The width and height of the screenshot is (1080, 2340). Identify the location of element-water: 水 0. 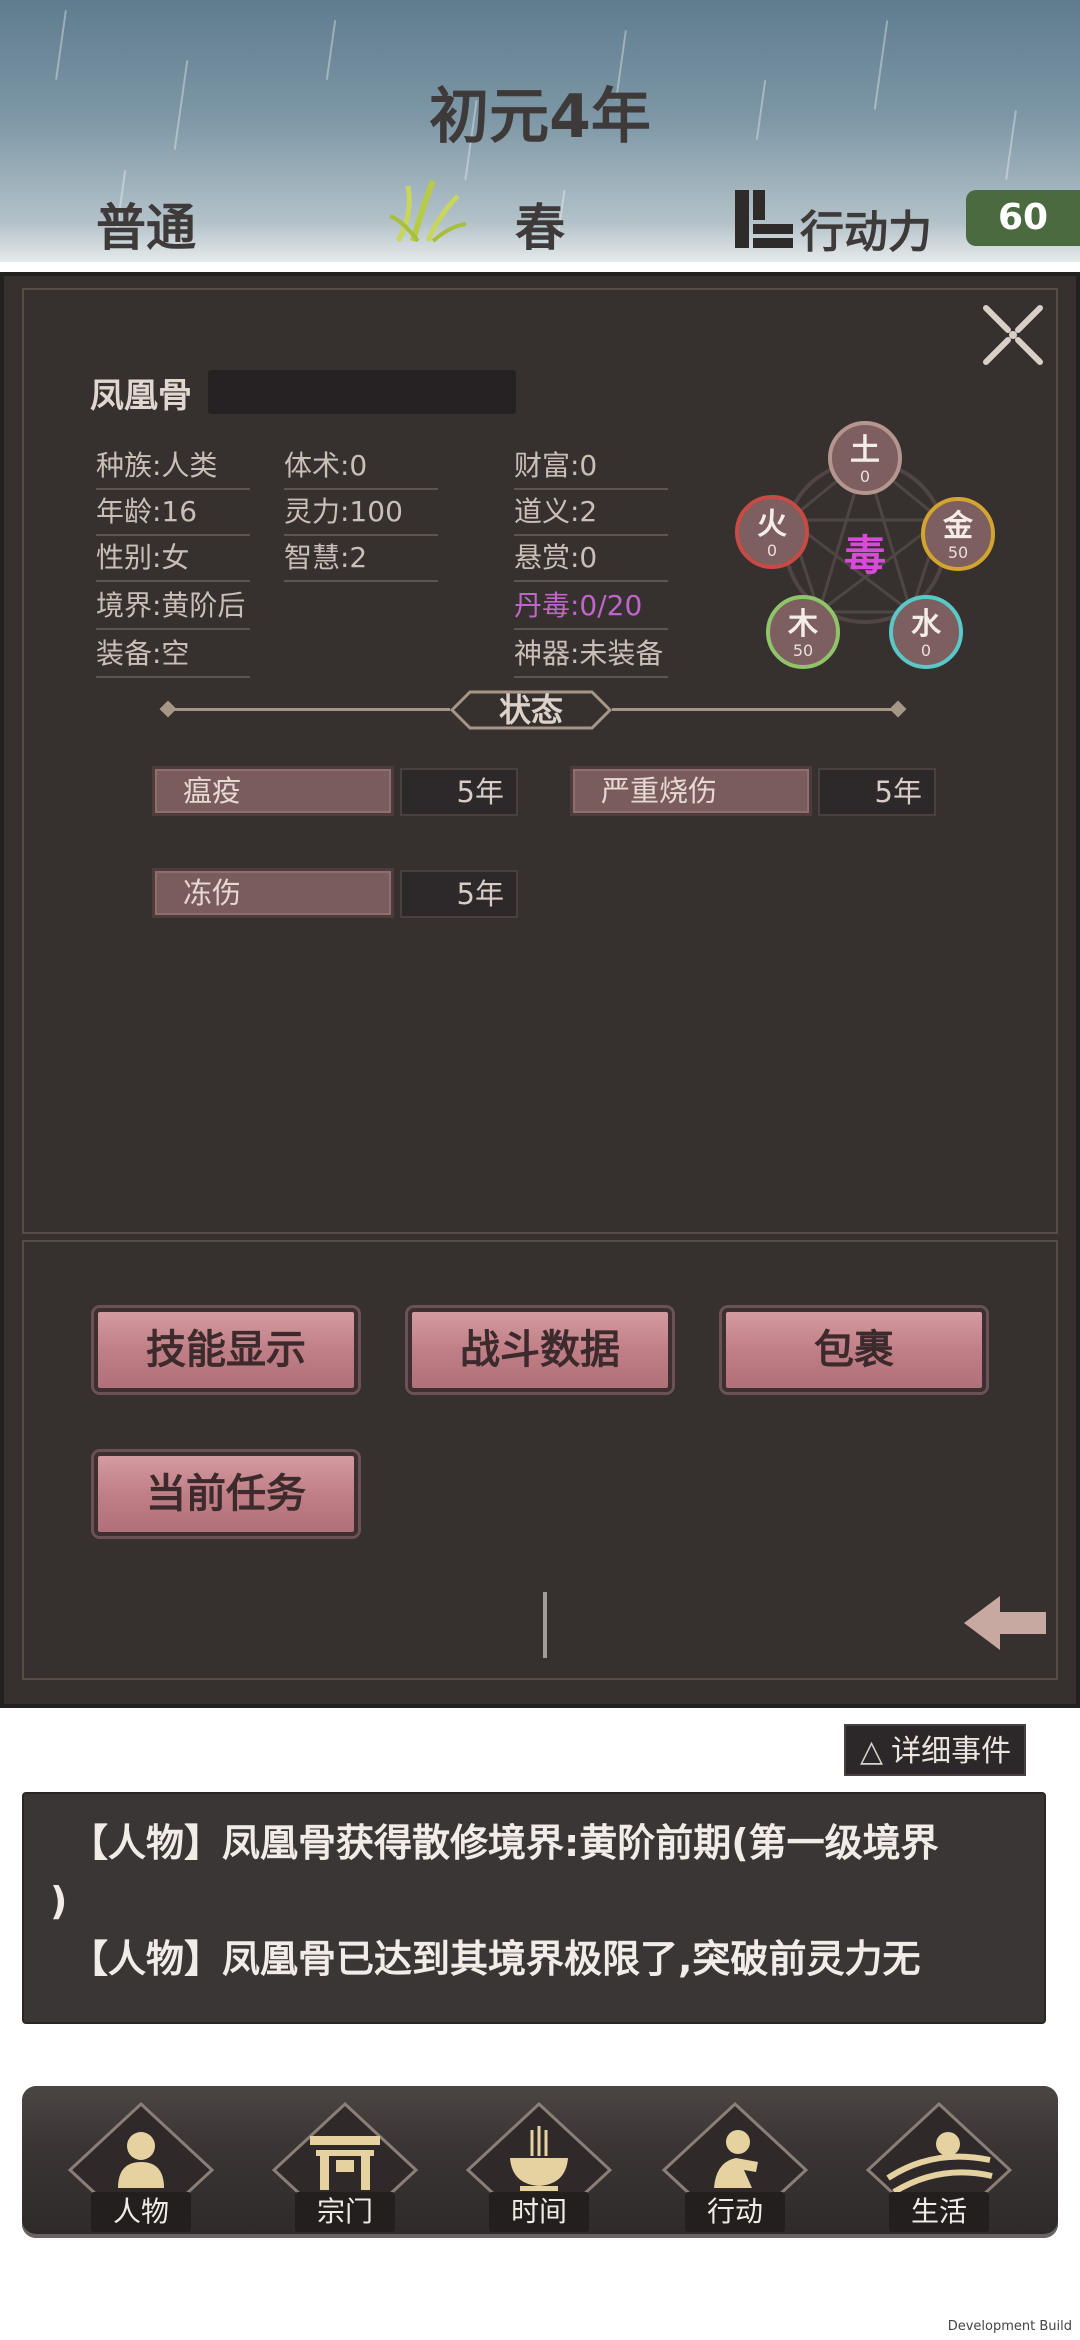
(926, 632).